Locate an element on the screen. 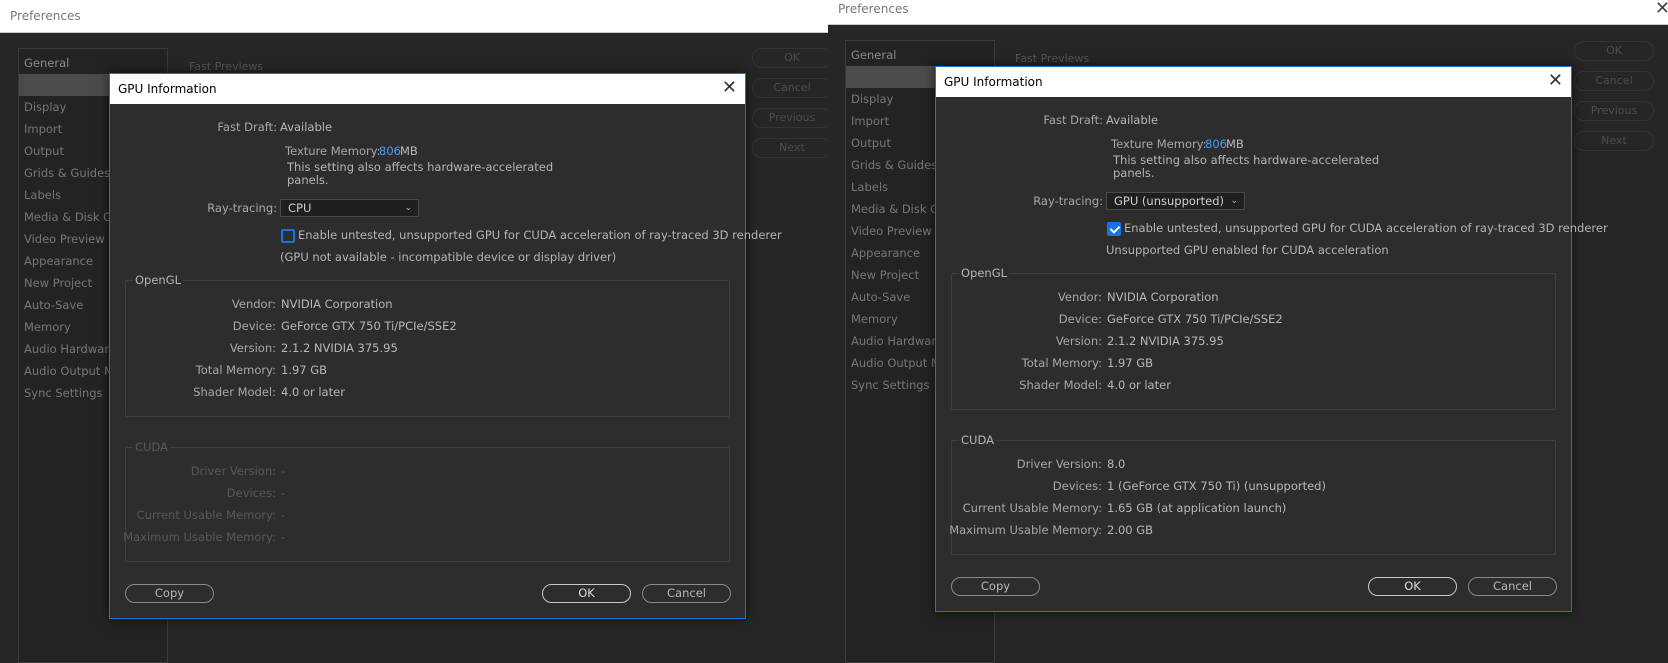  version-value: 2.1.2 NVIDIA 375.95 is located at coordinates (1165, 341).